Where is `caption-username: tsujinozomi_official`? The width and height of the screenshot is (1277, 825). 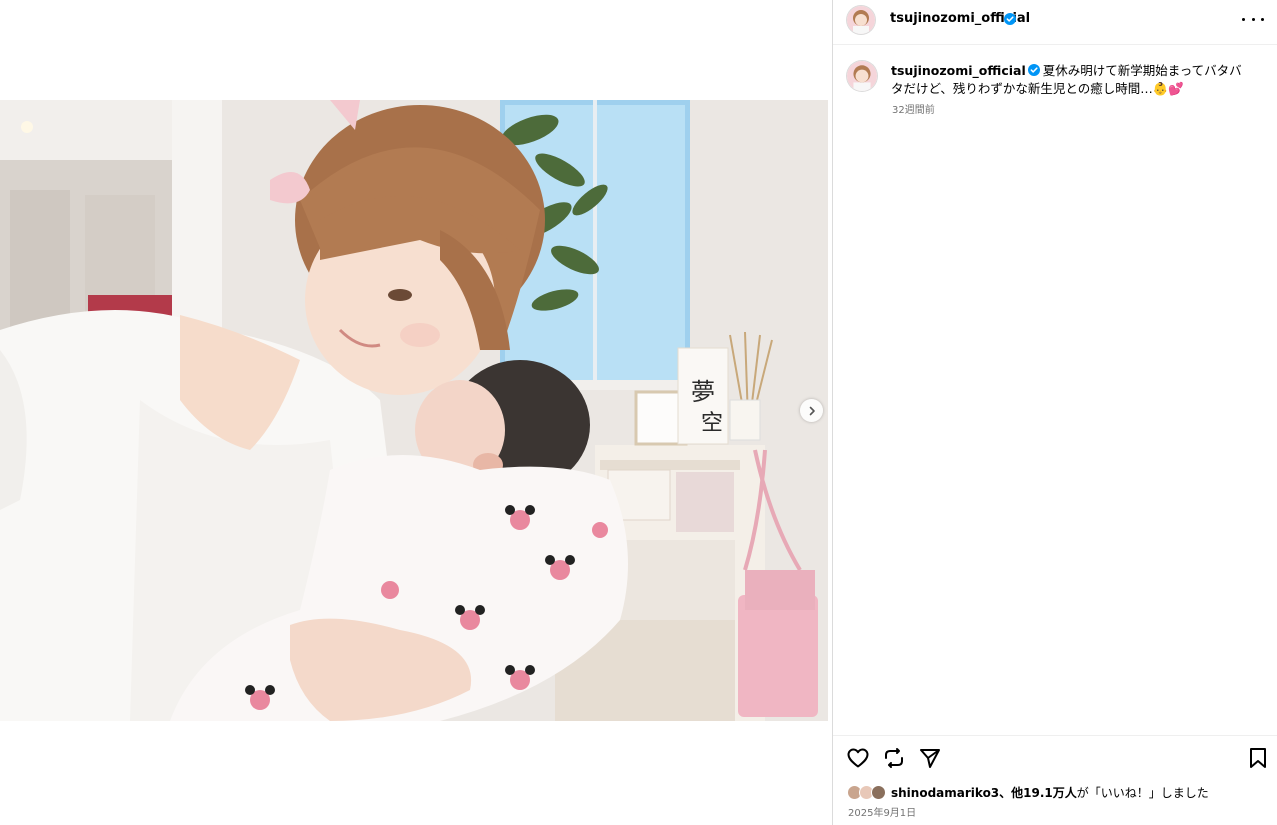 caption-username: tsujinozomi_official is located at coordinates (958, 70).